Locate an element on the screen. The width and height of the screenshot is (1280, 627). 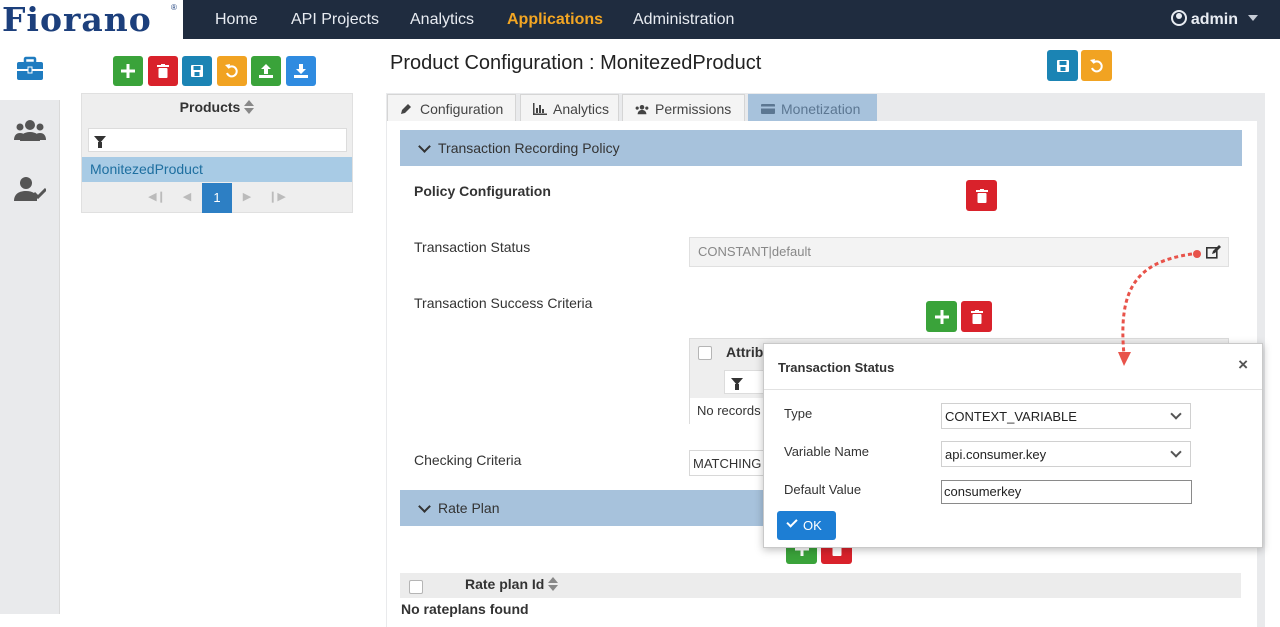
edit-icon is located at coordinates (1213, 252).